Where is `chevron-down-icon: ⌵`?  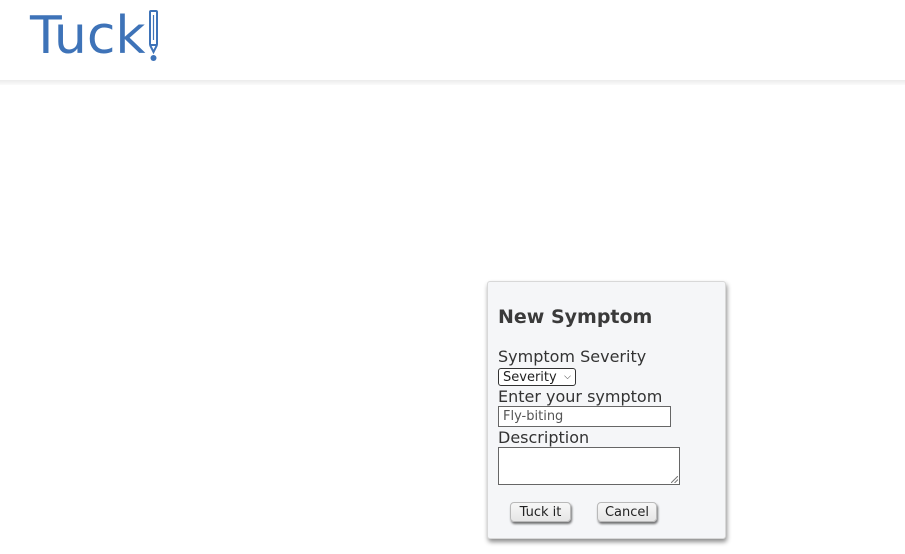
chevron-down-icon: ⌵ is located at coordinates (567, 377).